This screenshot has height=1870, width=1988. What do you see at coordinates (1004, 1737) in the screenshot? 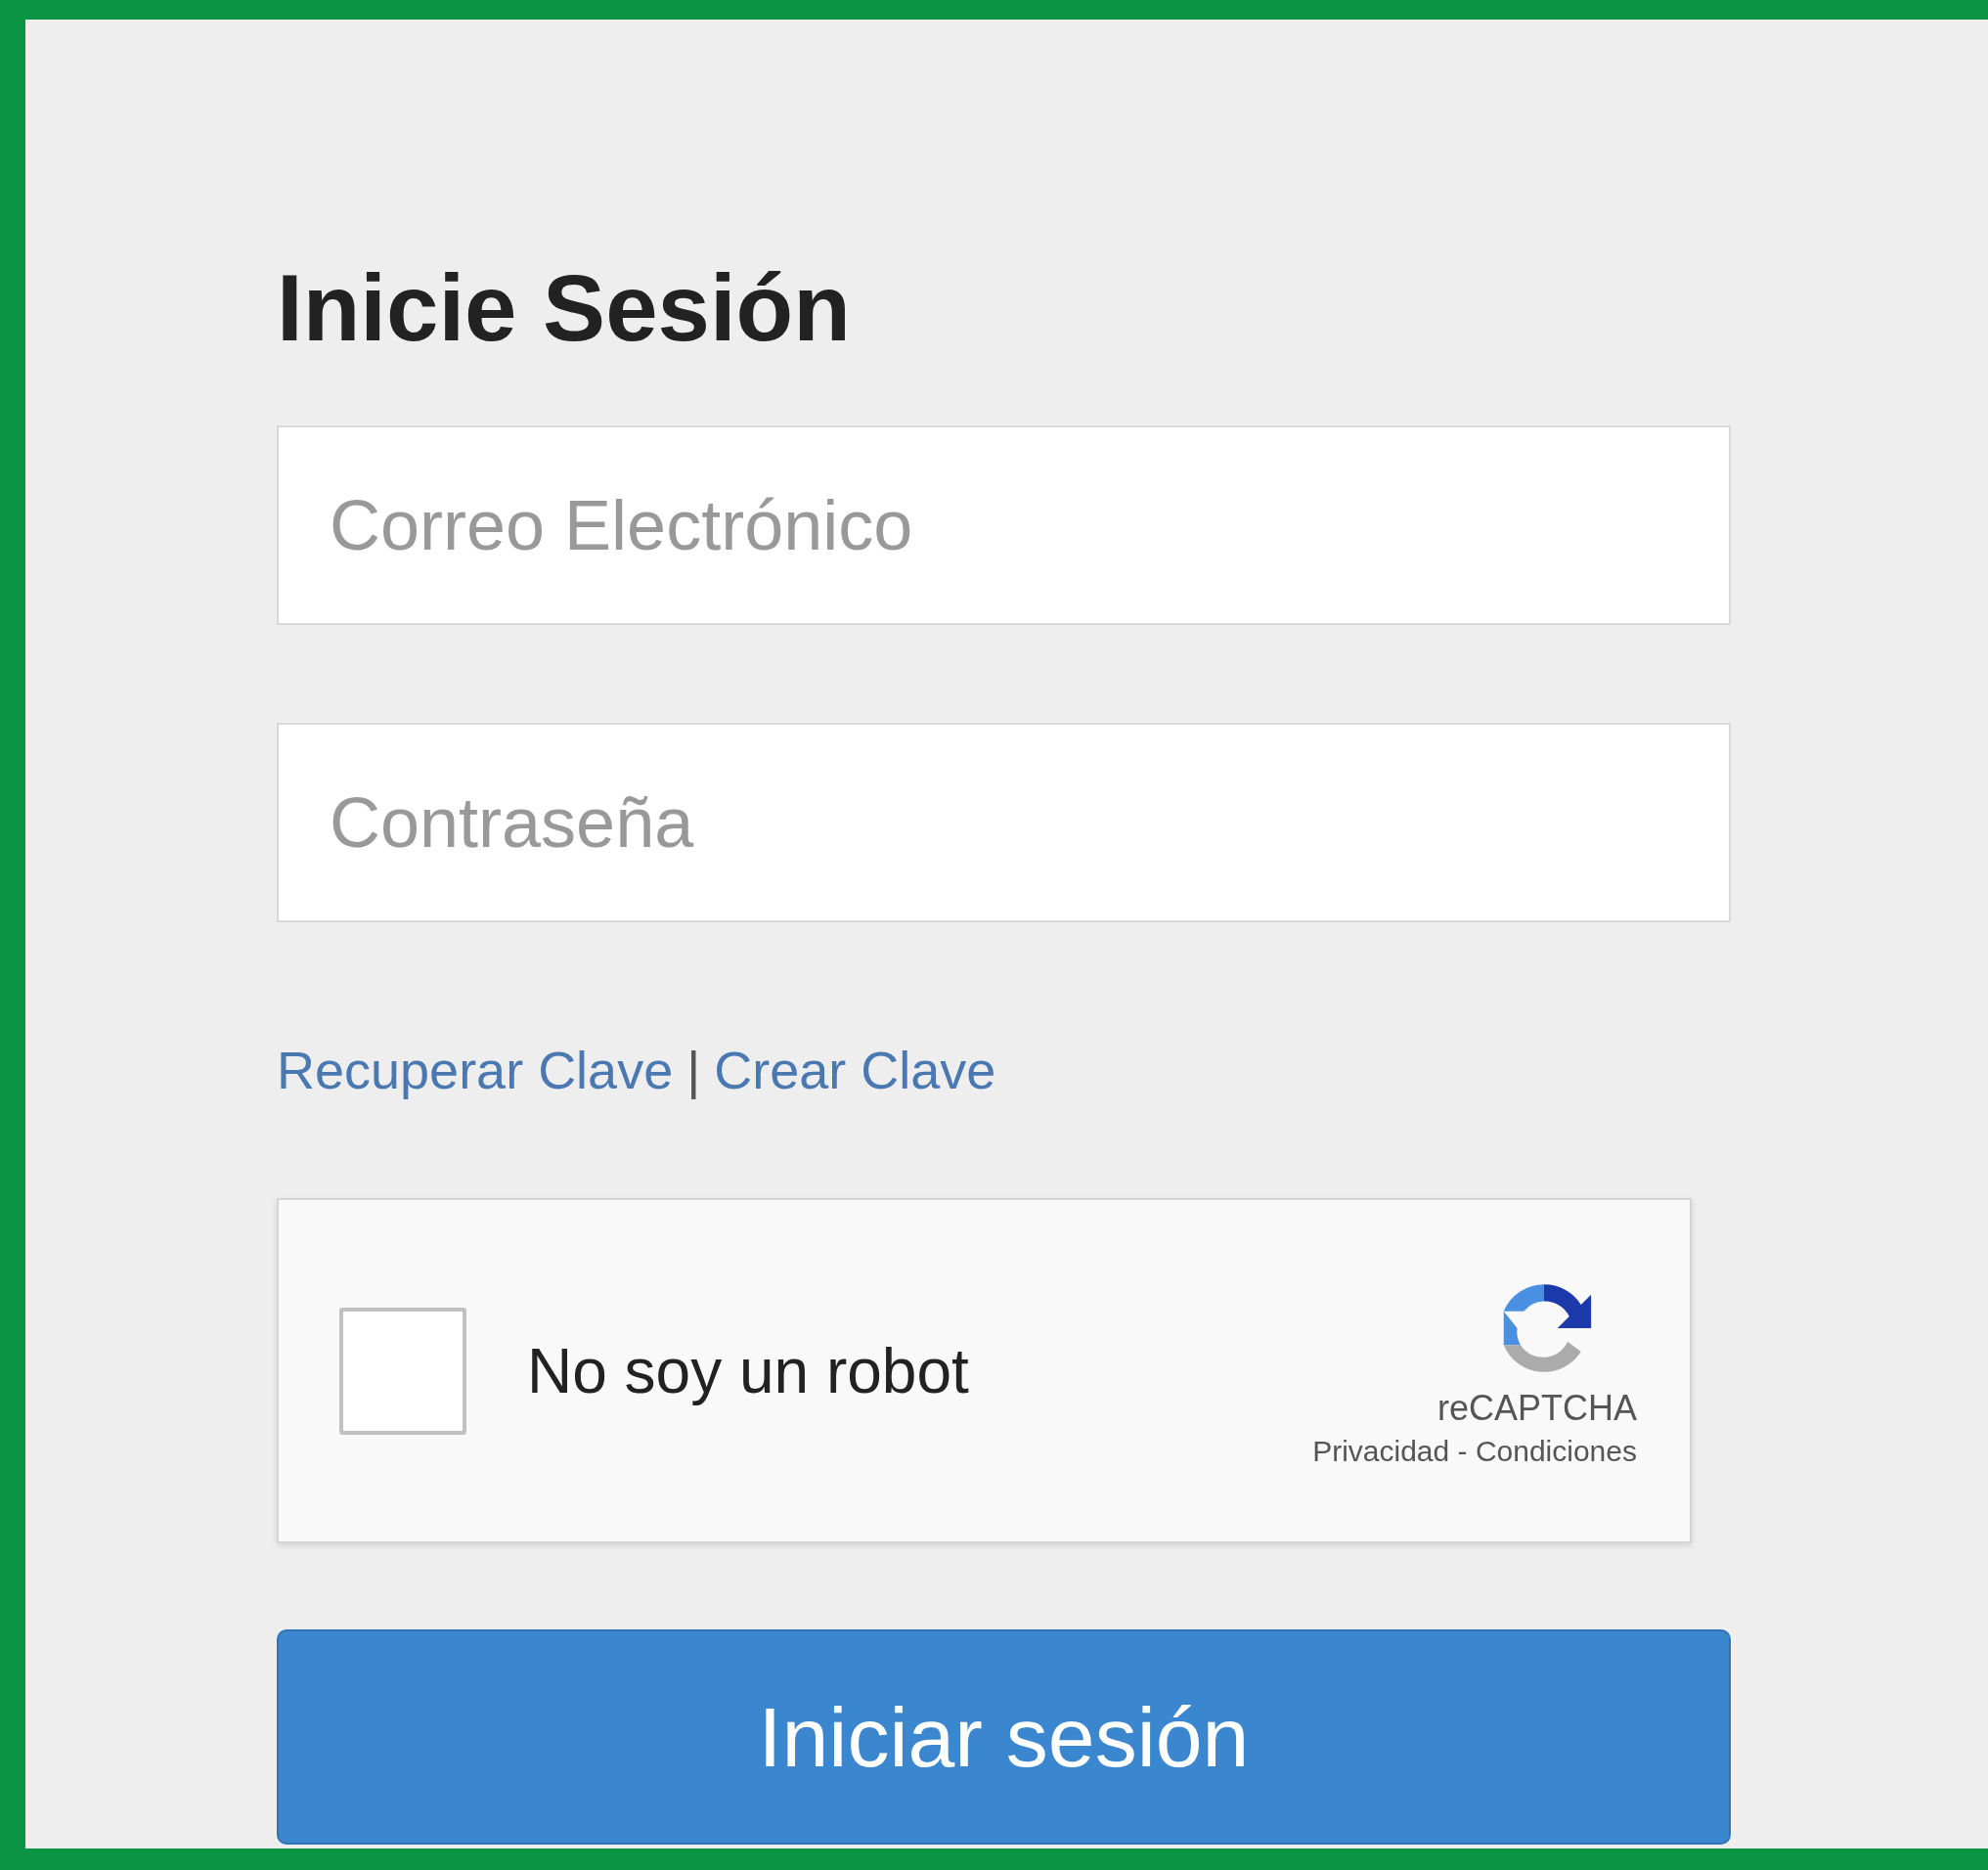
I see `login-button: Iniciar sesión` at bounding box center [1004, 1737].